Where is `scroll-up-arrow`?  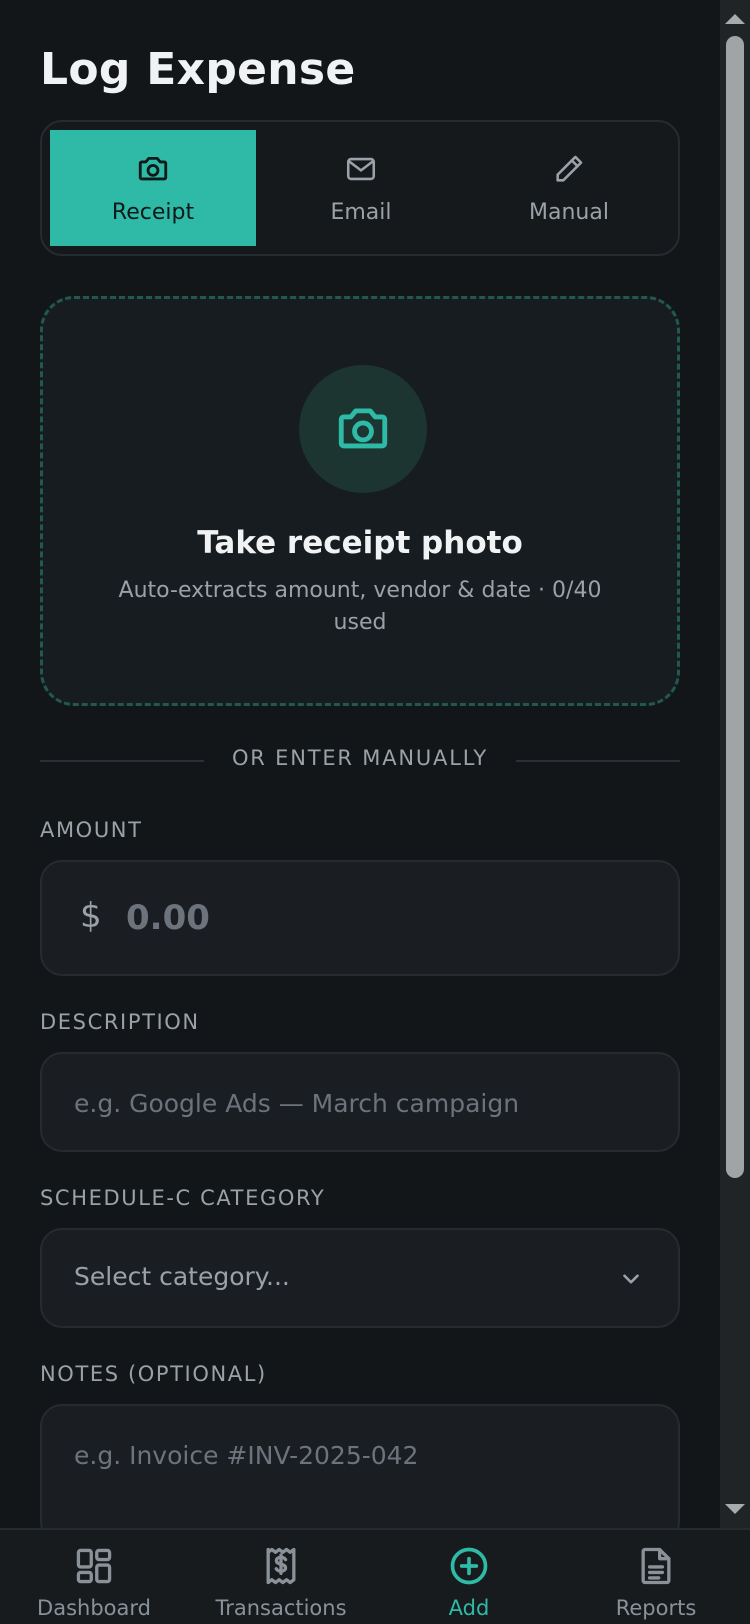 scroll-up-arrow is located at coordinates (735, 19).